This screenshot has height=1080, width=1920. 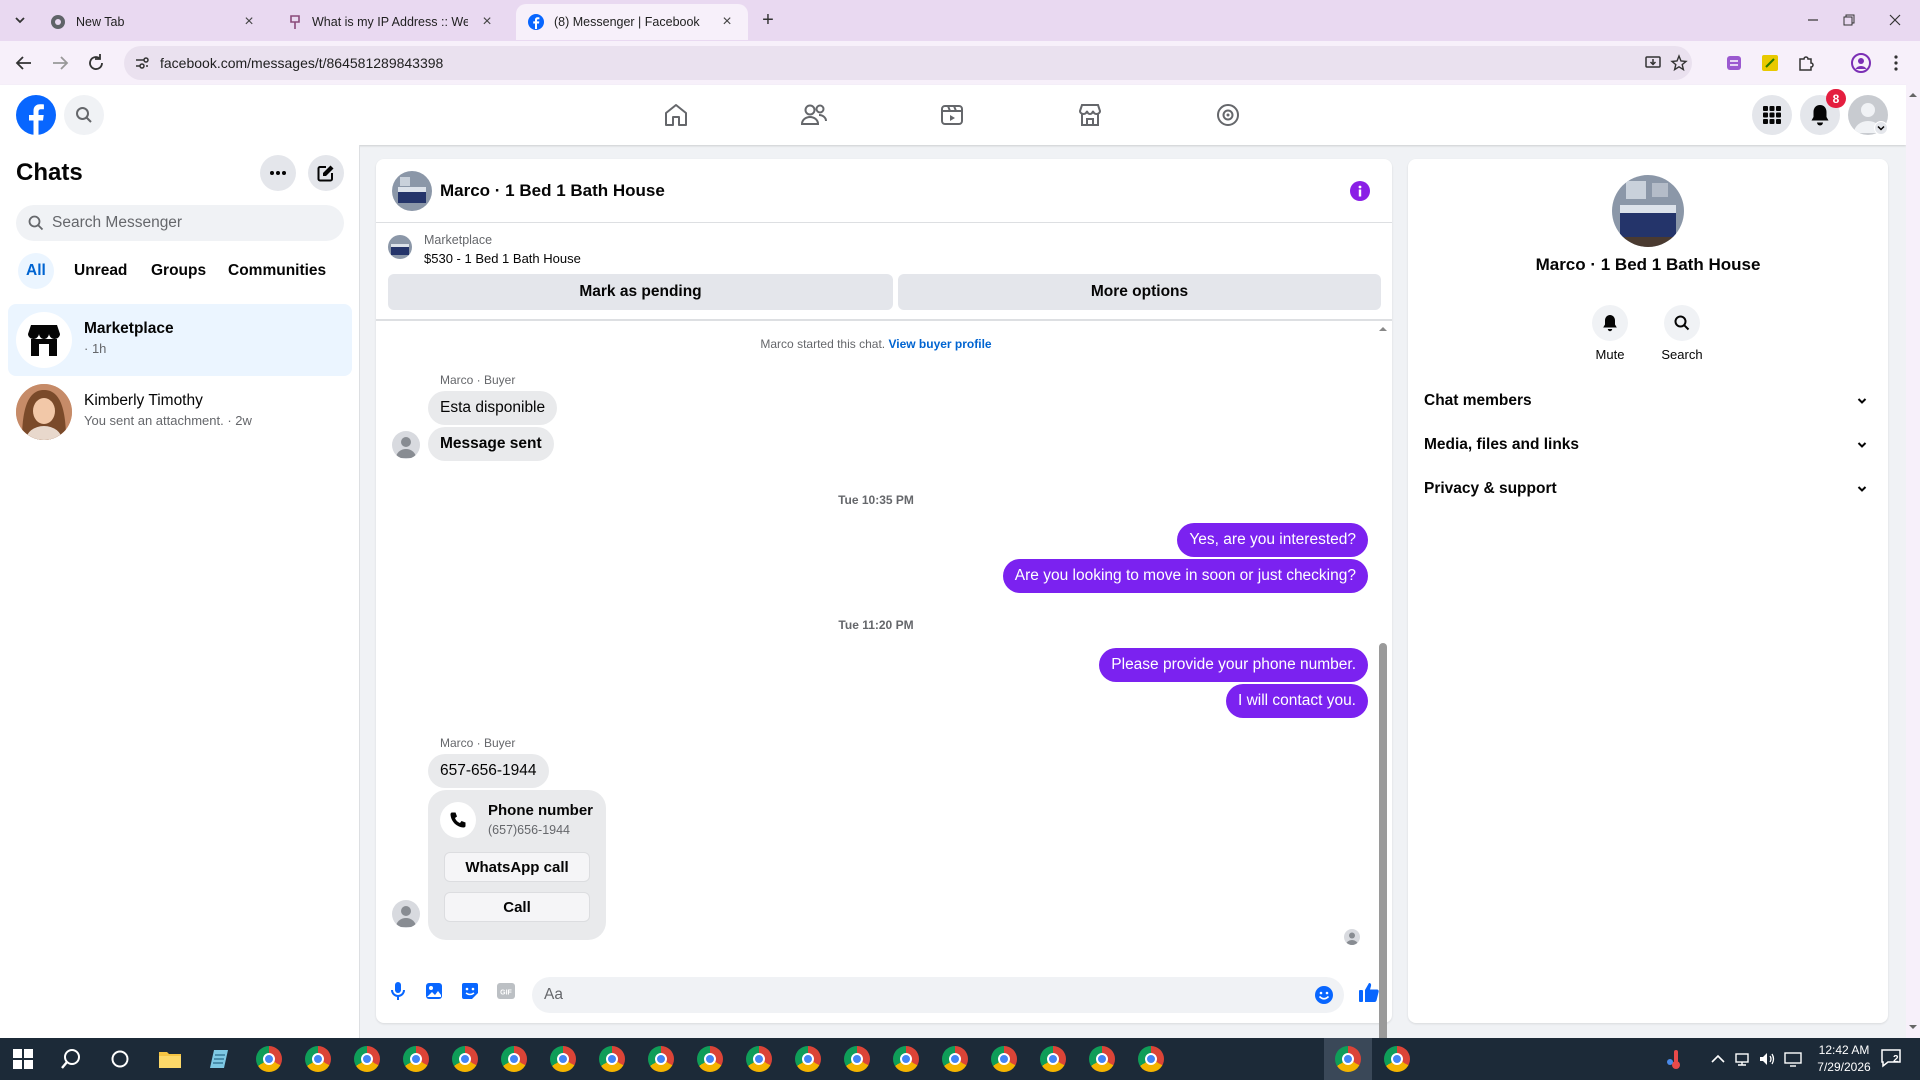 What do you see at coordinates (24, 63) in the screenshot?
I see `back-button` at bounding box center [24, 63].